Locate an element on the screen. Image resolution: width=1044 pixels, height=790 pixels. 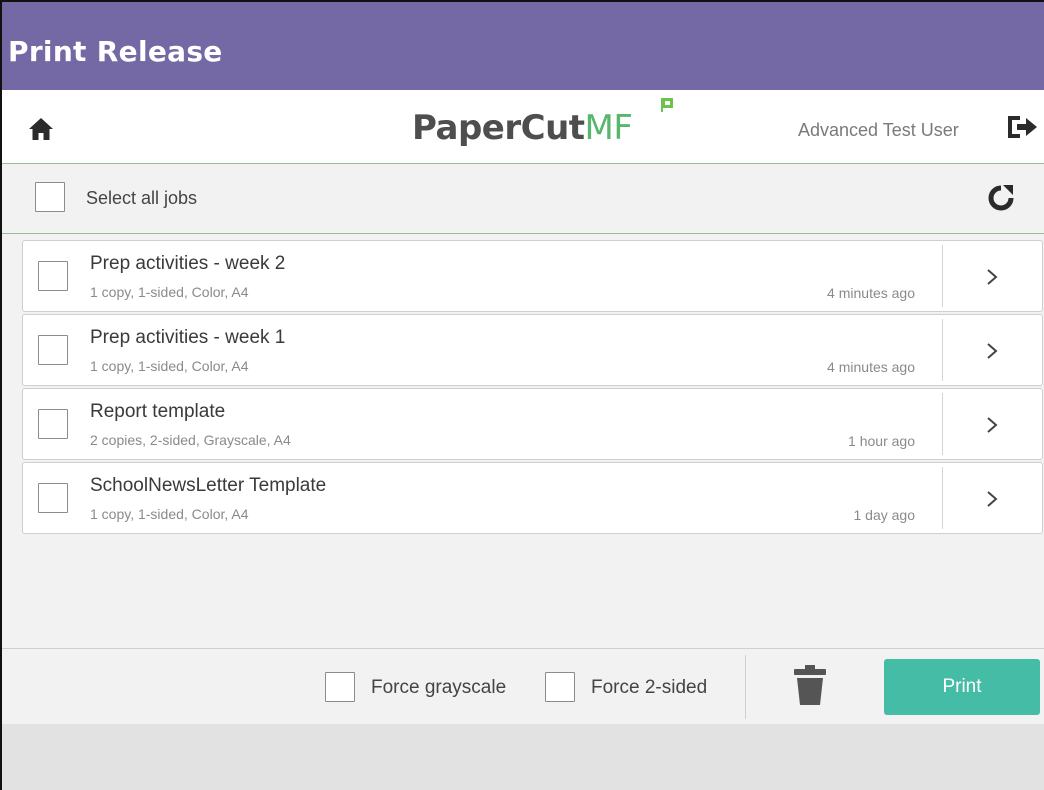
refresh-icon is located at coordinates (1001, 198).